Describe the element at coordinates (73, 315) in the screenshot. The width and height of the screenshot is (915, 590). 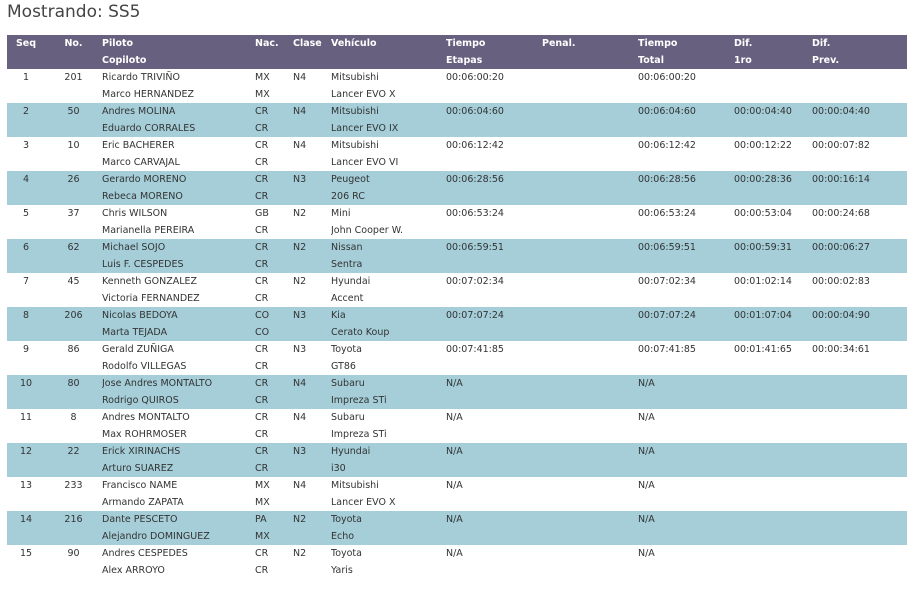
I see `cell-num: 206` at that location.